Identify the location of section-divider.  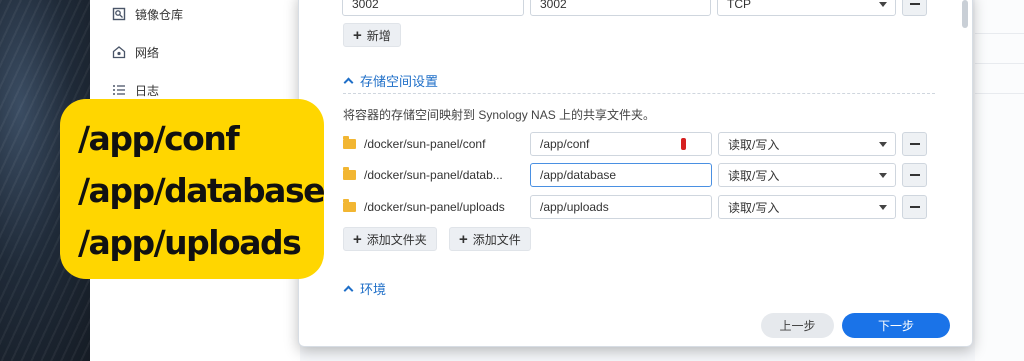
(639, 93).